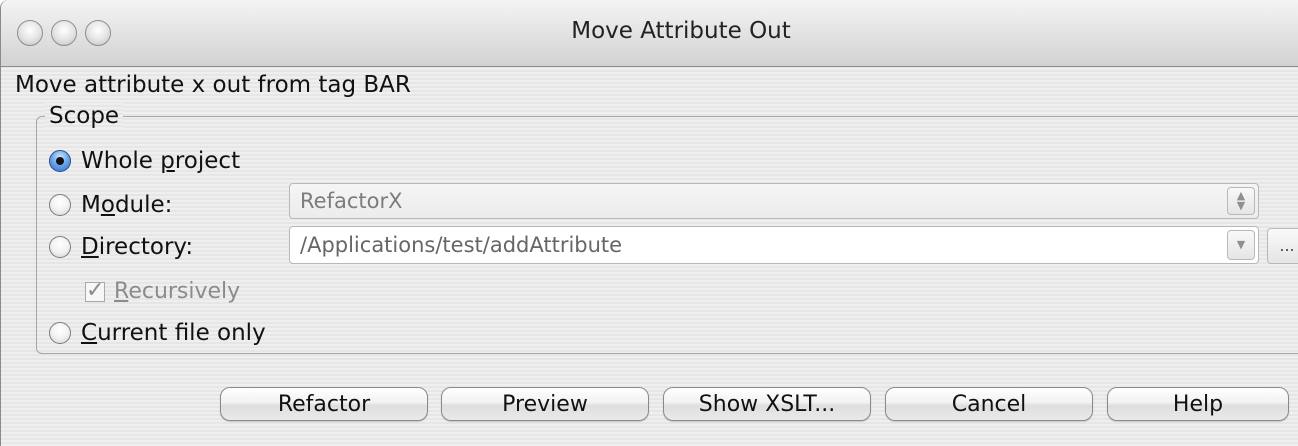 This screenshot has width=1298, height=446. I want to click on minimize-window-icon, so click(64, 33).